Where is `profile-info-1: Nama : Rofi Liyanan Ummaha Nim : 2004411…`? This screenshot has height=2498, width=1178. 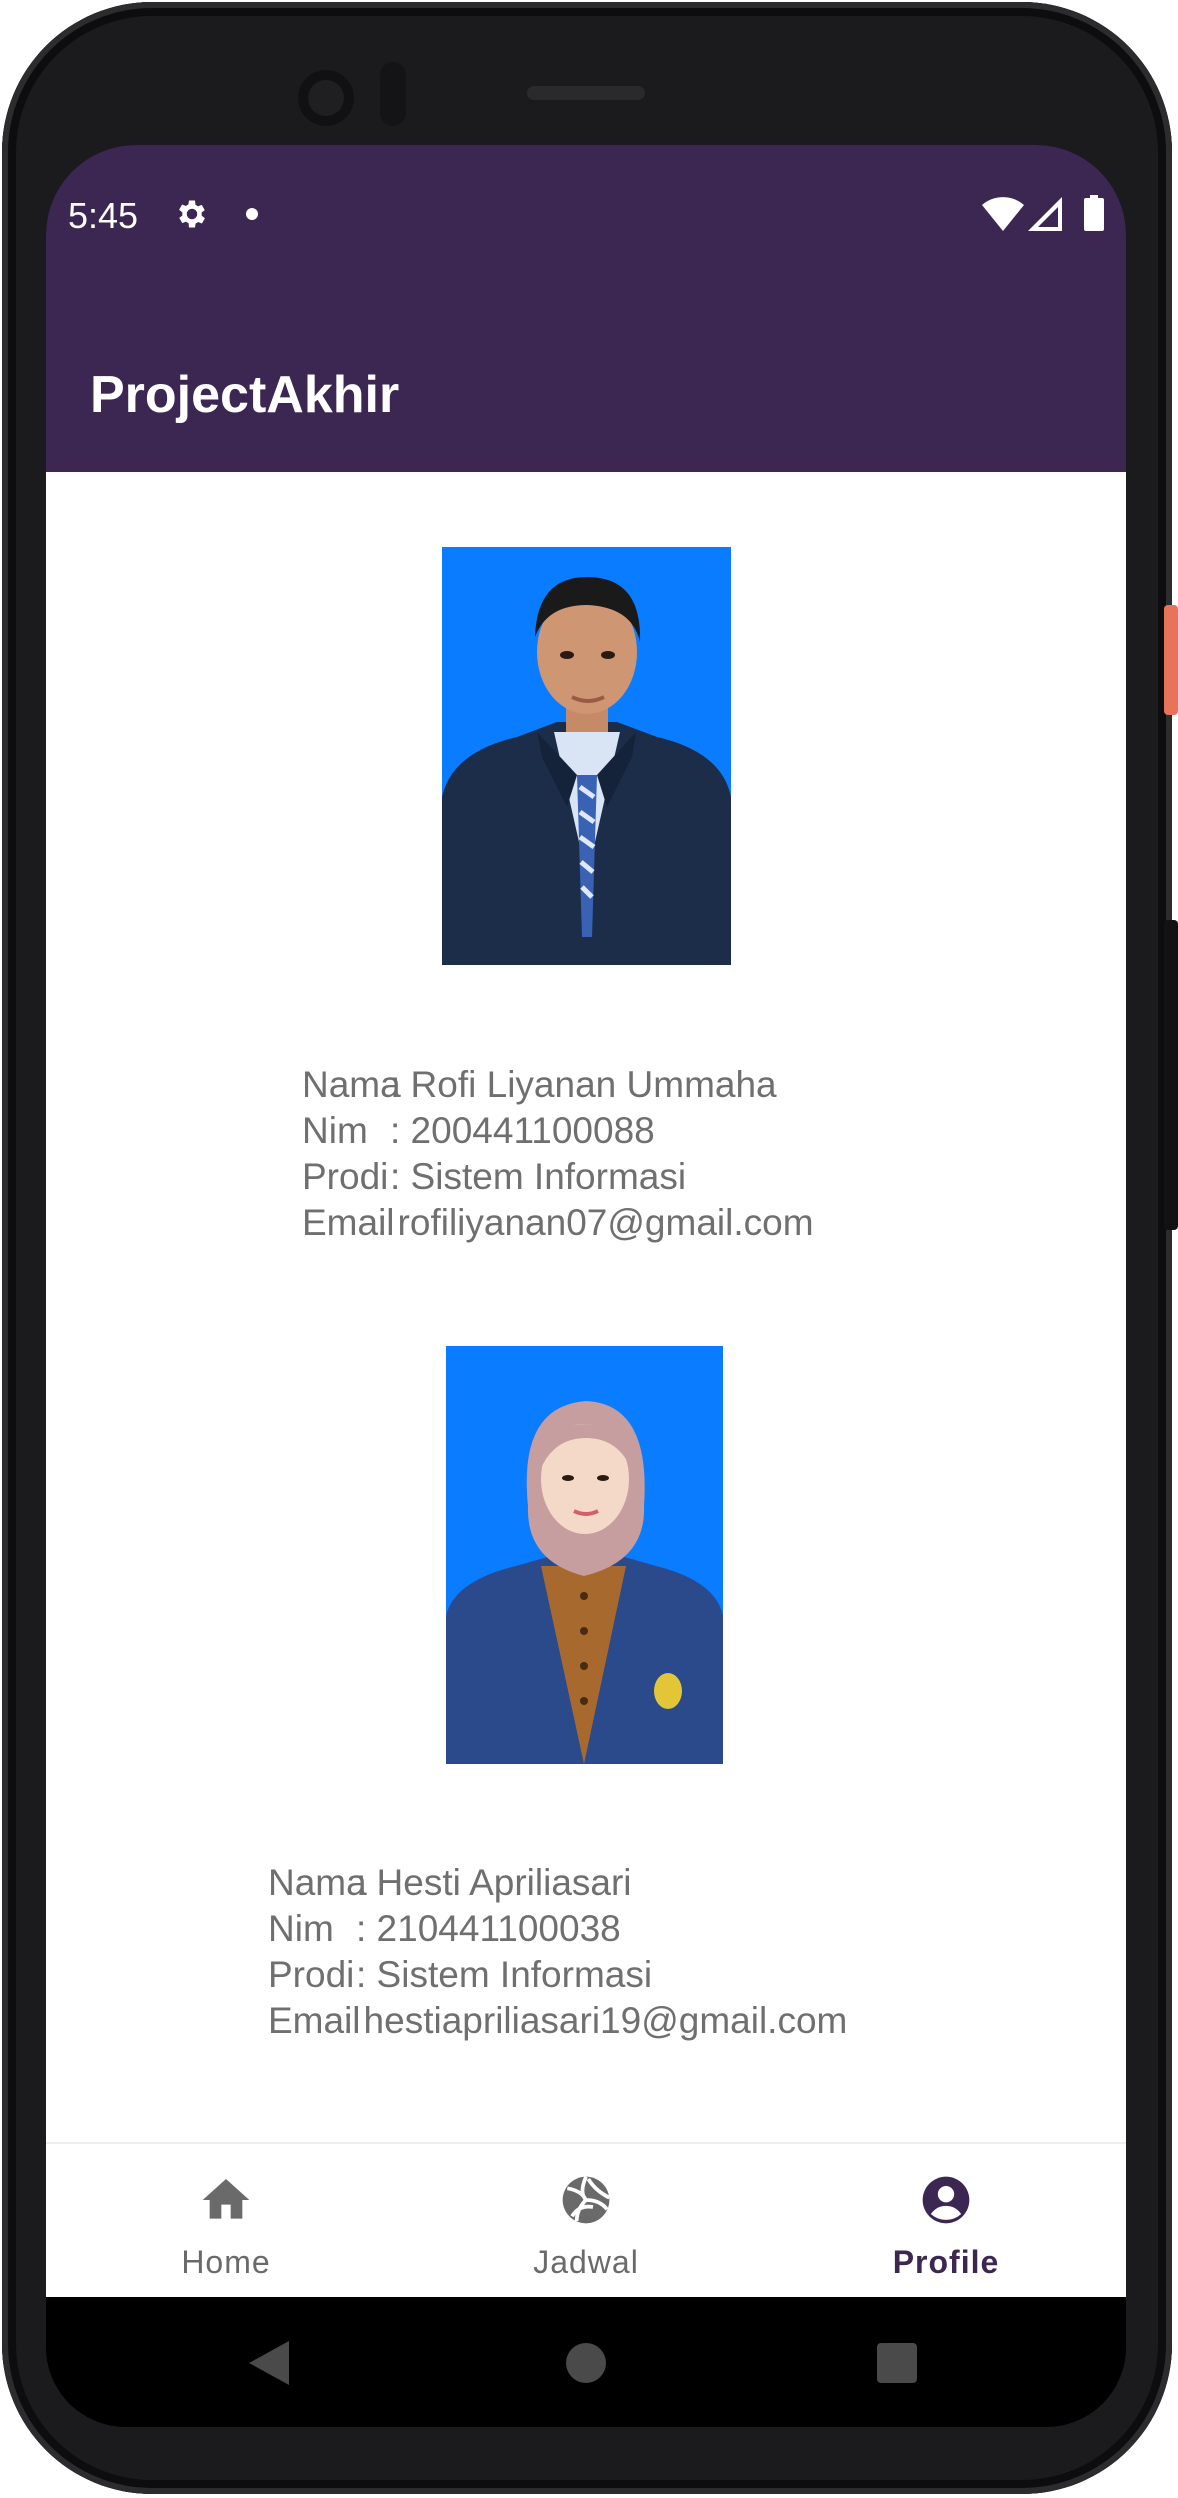 profile-info-1: Nama : Rofi Liyanan Ummaha Nim : 2004411… is located at coordinates (652, 1157).